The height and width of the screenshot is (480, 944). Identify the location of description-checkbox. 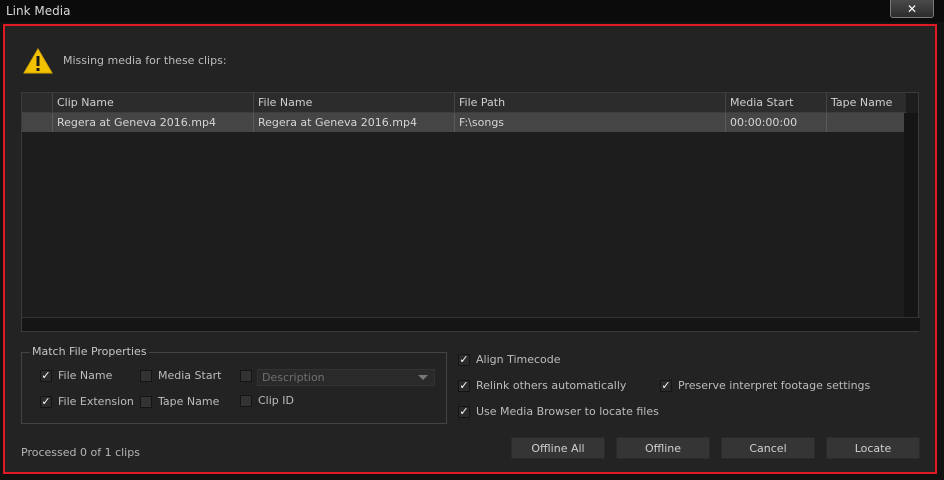
(246, 376).